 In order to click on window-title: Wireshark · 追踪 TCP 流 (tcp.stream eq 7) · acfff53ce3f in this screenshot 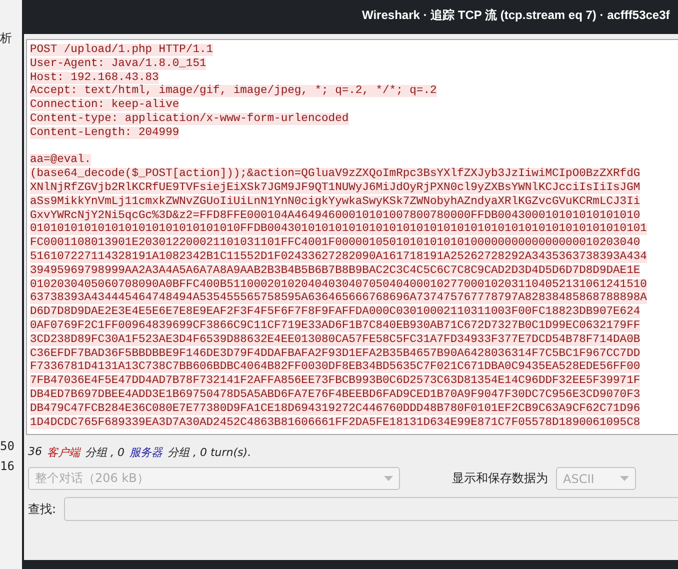, I will do `click(516, 15)`.